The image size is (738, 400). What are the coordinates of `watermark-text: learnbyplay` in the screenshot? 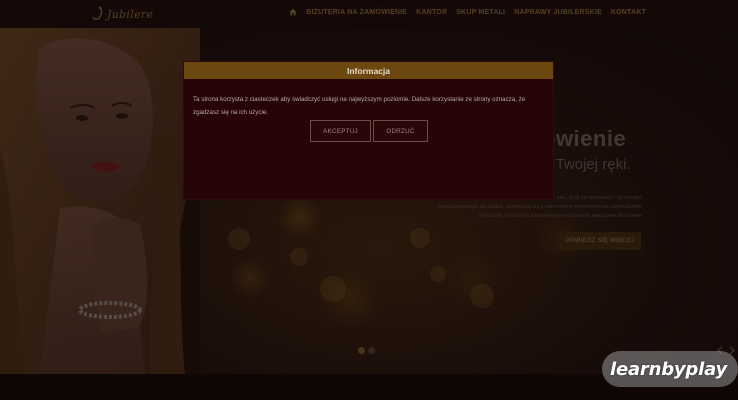 It's located at (669, 369).